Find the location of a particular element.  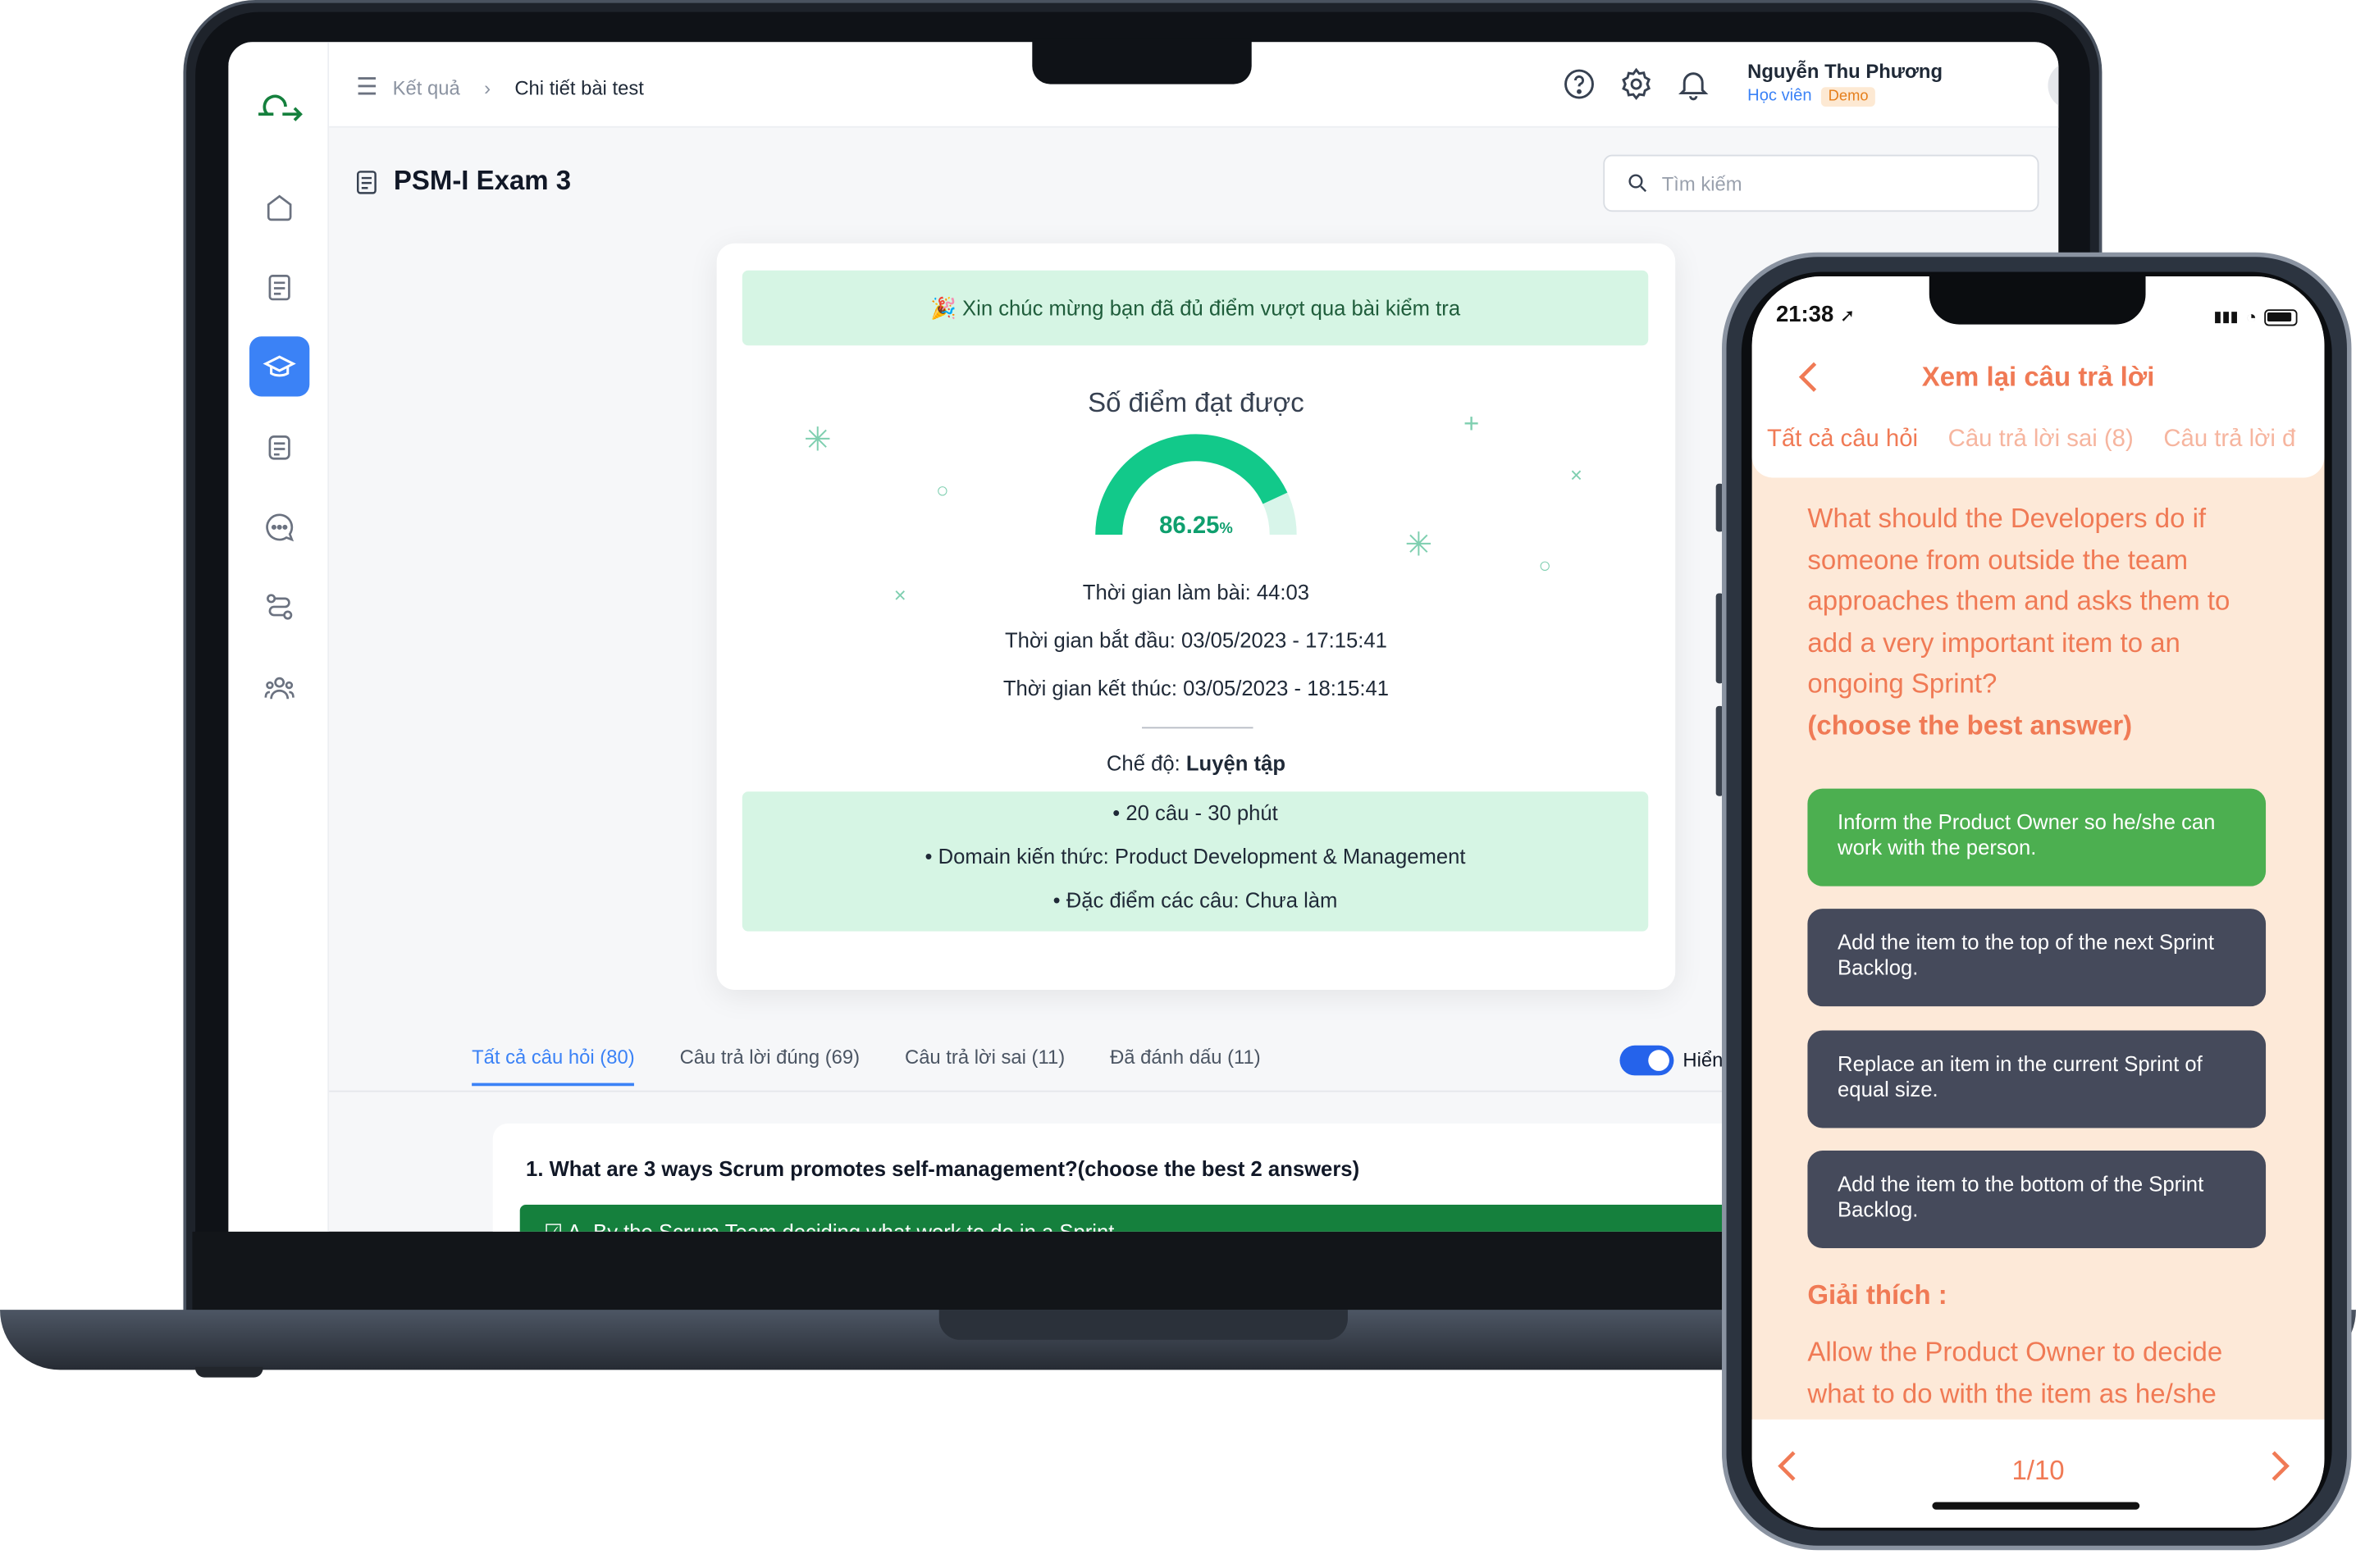

start-time-text: Thời gian bắt đầu: 03/05/2023 - 17:15:41 is located at coordinates (1195, 640).